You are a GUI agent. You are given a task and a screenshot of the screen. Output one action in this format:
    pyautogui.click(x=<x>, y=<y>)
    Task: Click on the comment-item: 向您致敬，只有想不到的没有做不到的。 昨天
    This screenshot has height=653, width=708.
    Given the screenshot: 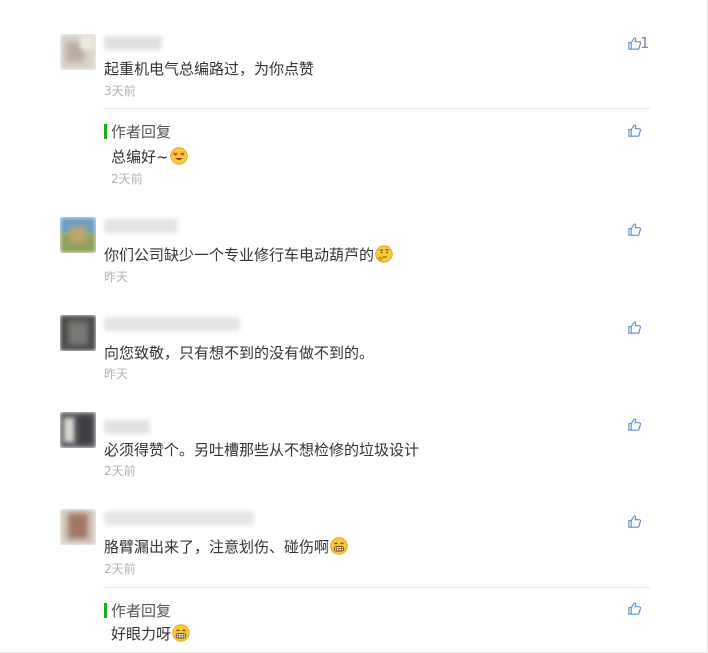 What is the action you would take?
    pyautogui.click(x=355, y=350)
    